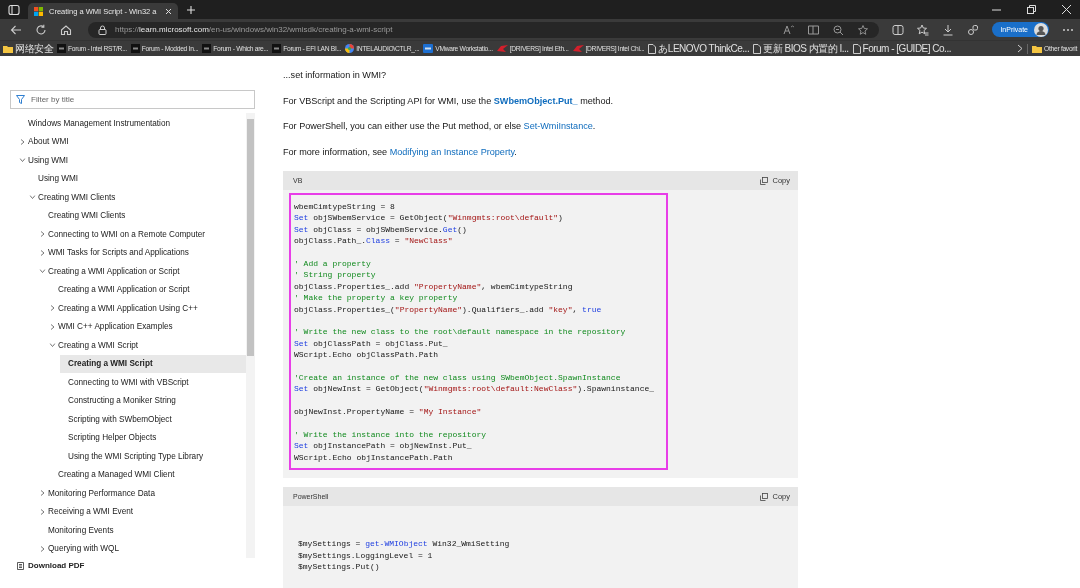 Image resolution: width=1080 pixels, height=588 pixels. Describe the element at coordinates (371, 343) in the screenshot. I see `code-line: Set objClassPath = objClass.Put_` at that location.